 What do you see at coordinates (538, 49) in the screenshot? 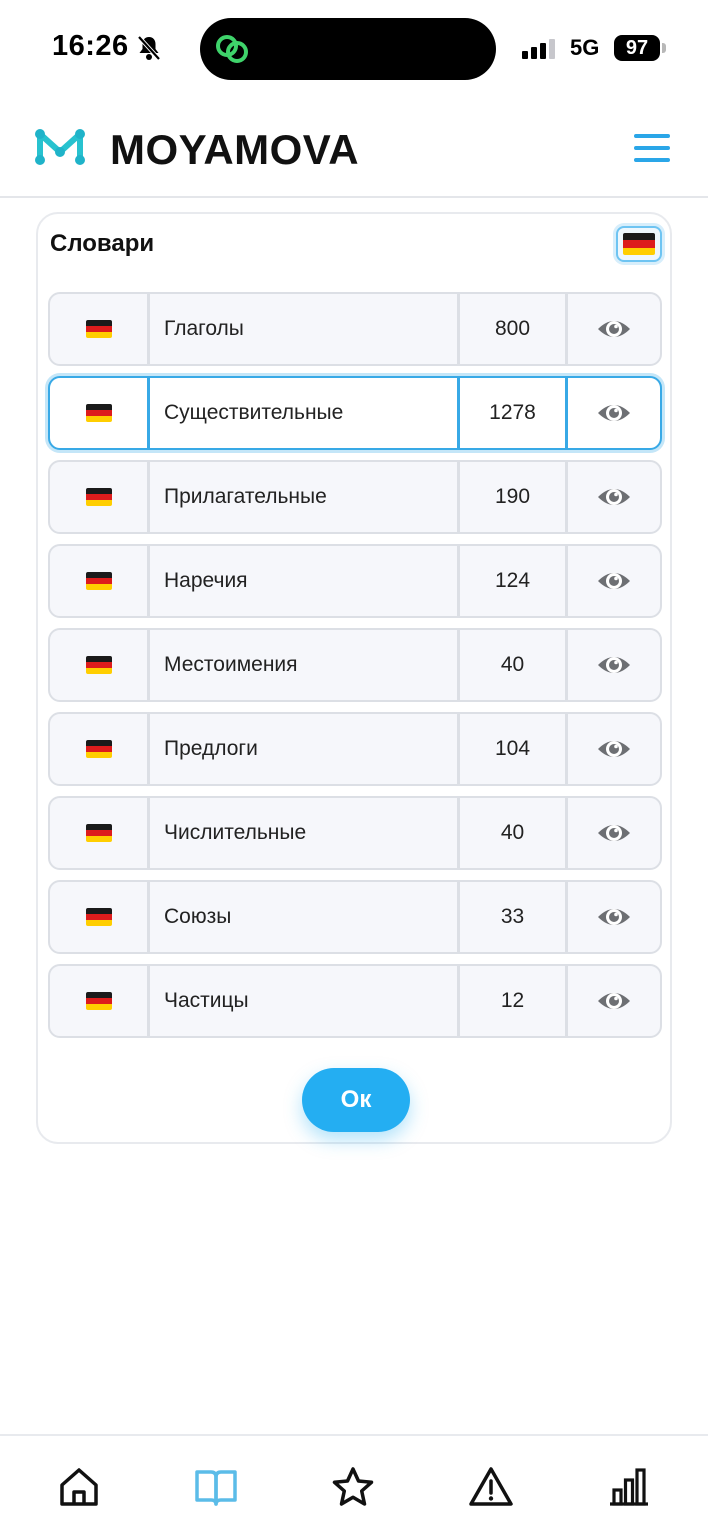
I see `signal-icon` at bounding box center [538, 49].